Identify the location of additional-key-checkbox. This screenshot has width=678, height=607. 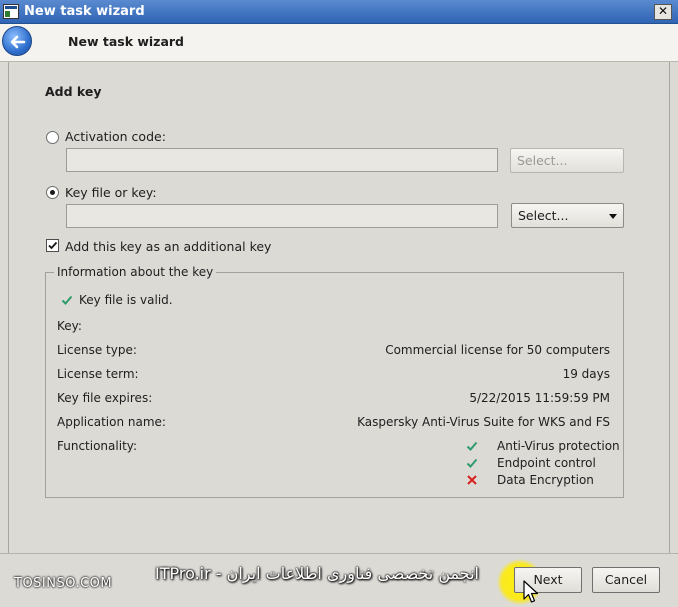
(52, 245).